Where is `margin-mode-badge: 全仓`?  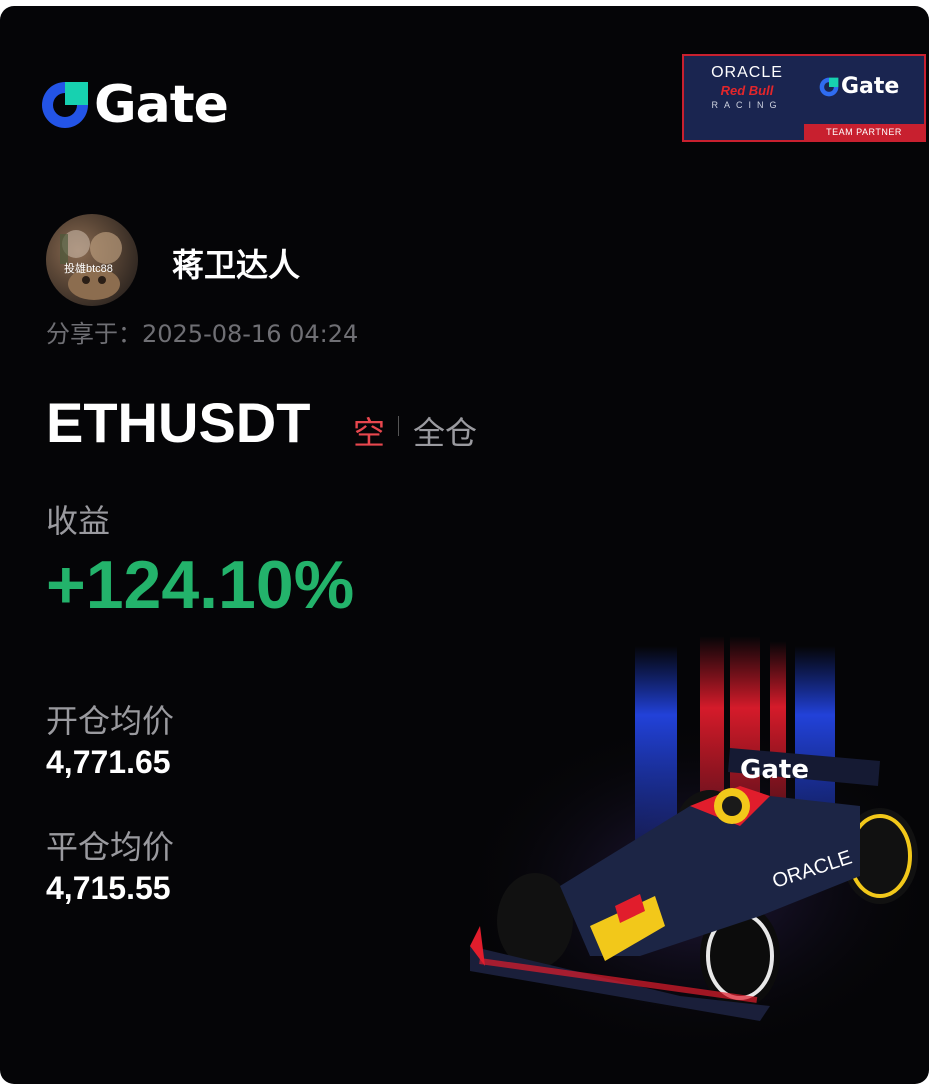 margin-mode-badge: 全仓 is located at coordinates (445, 433).